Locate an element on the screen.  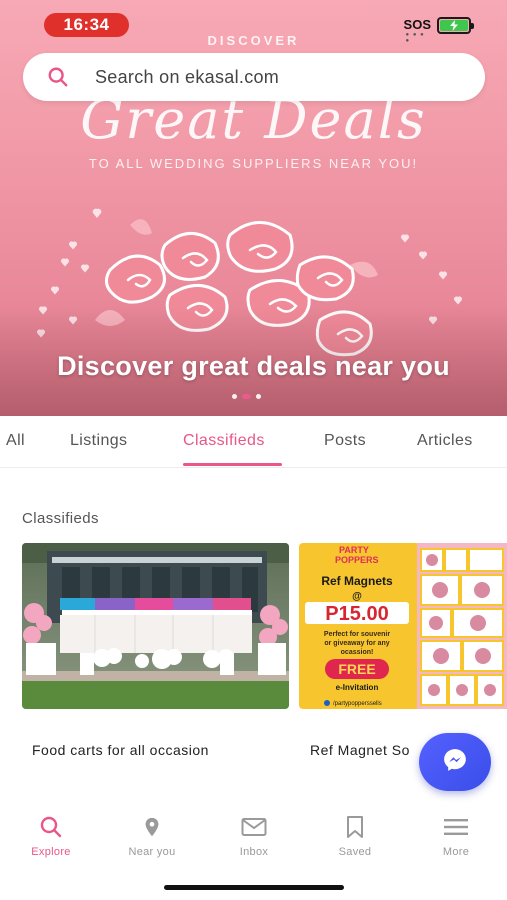
nav-near-you: Near you is located at coordinates (152, 832).